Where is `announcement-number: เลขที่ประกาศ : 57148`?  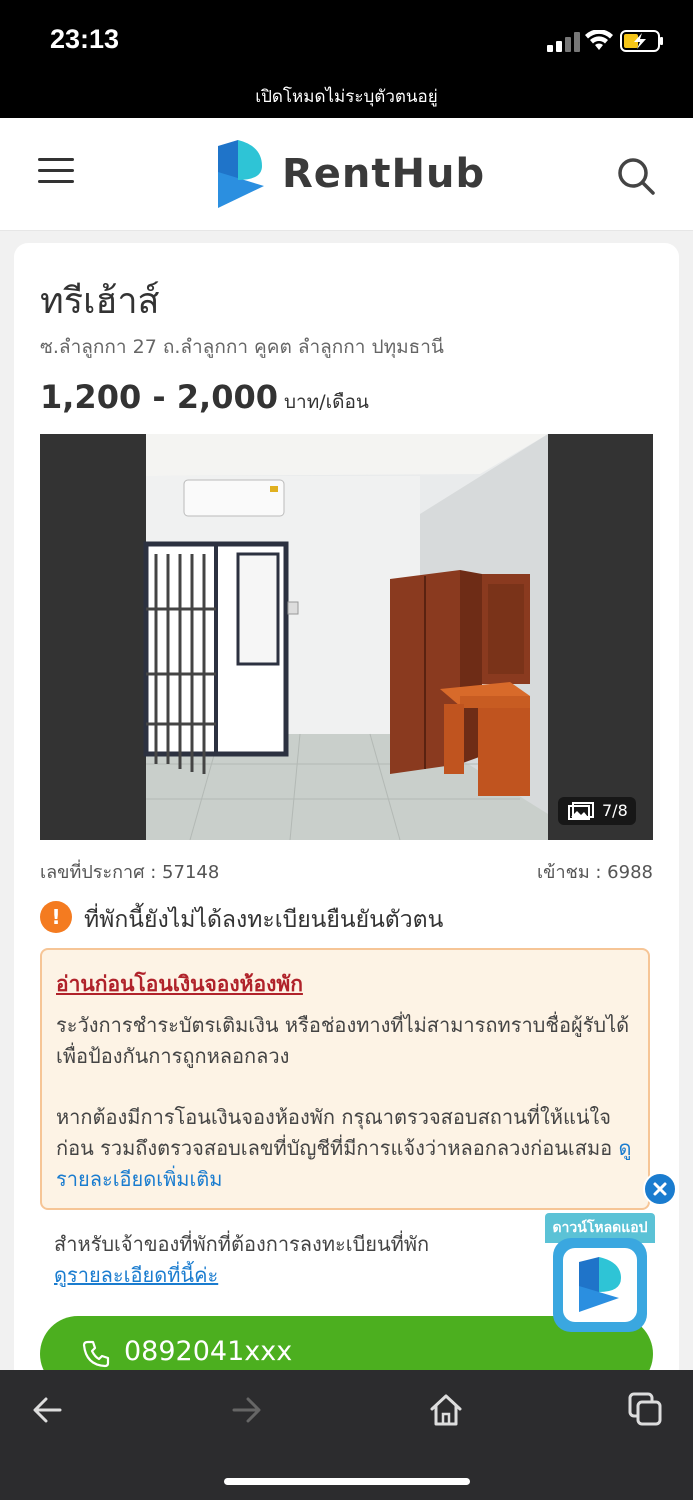
announcement-number: เลขที่ประกาศ : 57148 is located at coordinates (130, 872).